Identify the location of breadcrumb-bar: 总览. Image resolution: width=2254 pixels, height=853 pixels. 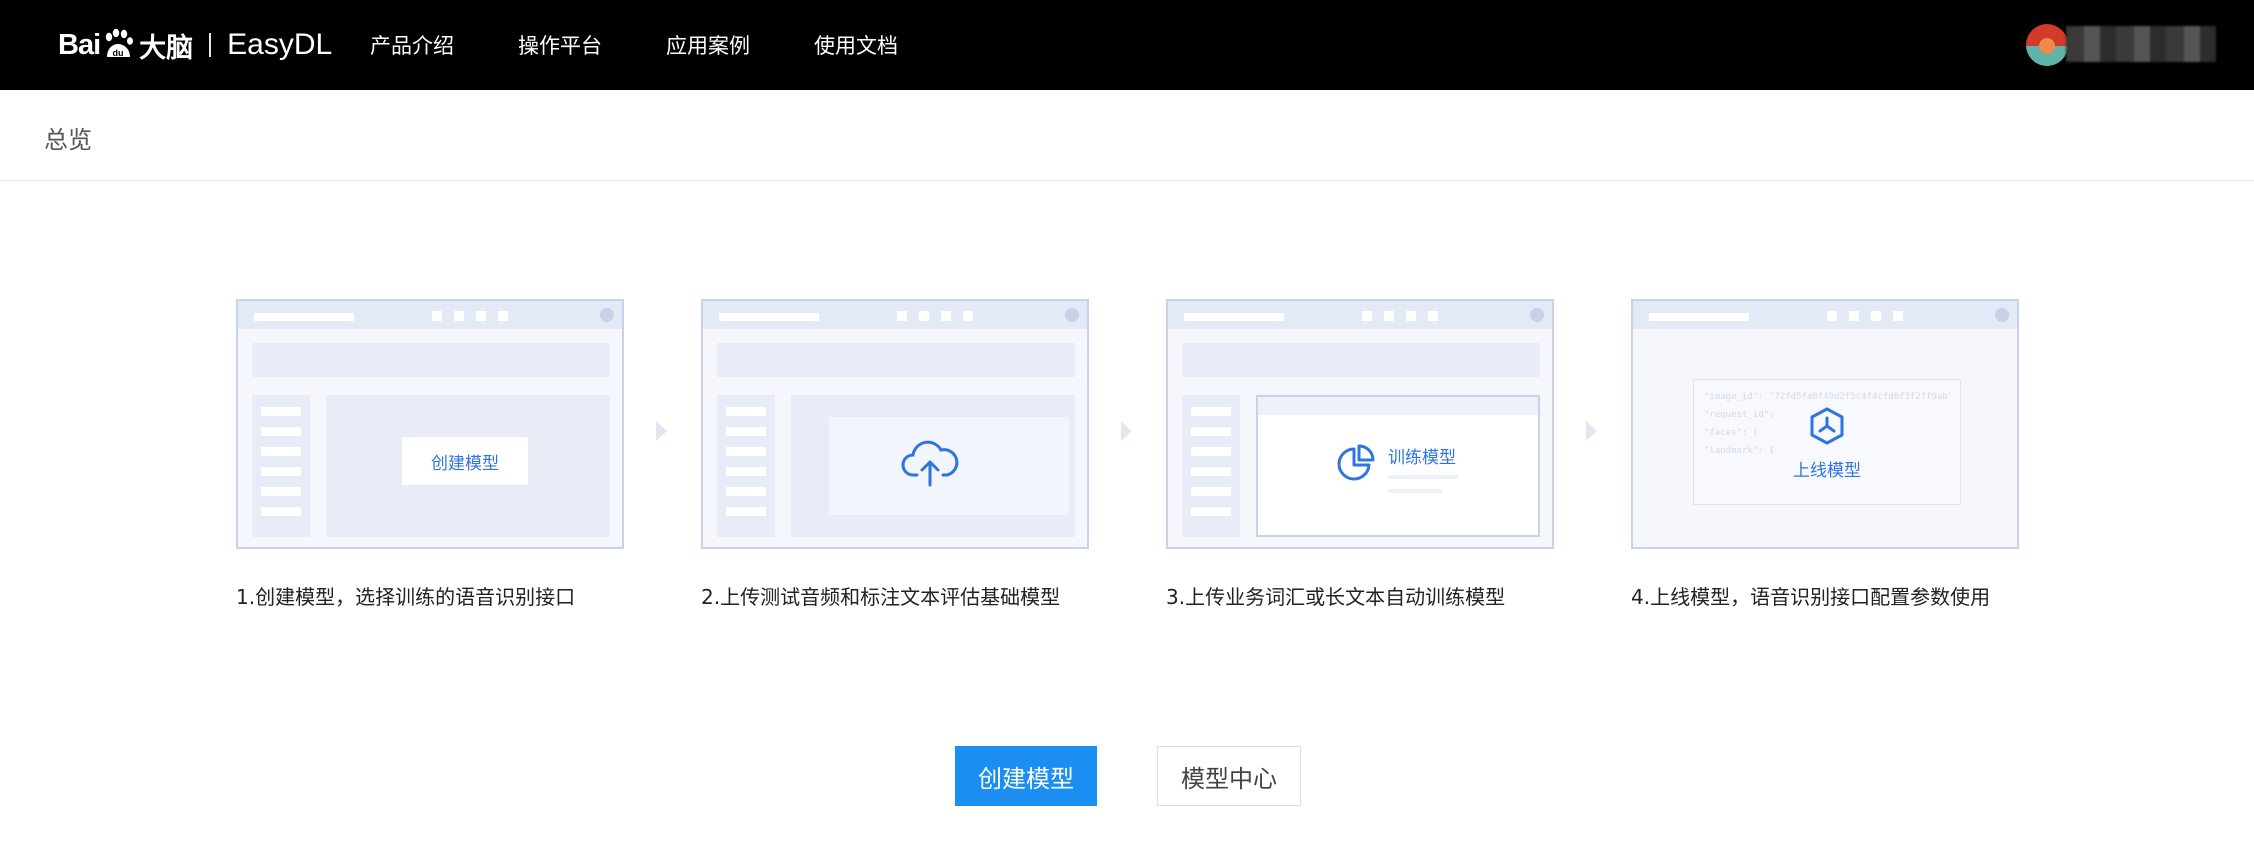
(1127, 135).